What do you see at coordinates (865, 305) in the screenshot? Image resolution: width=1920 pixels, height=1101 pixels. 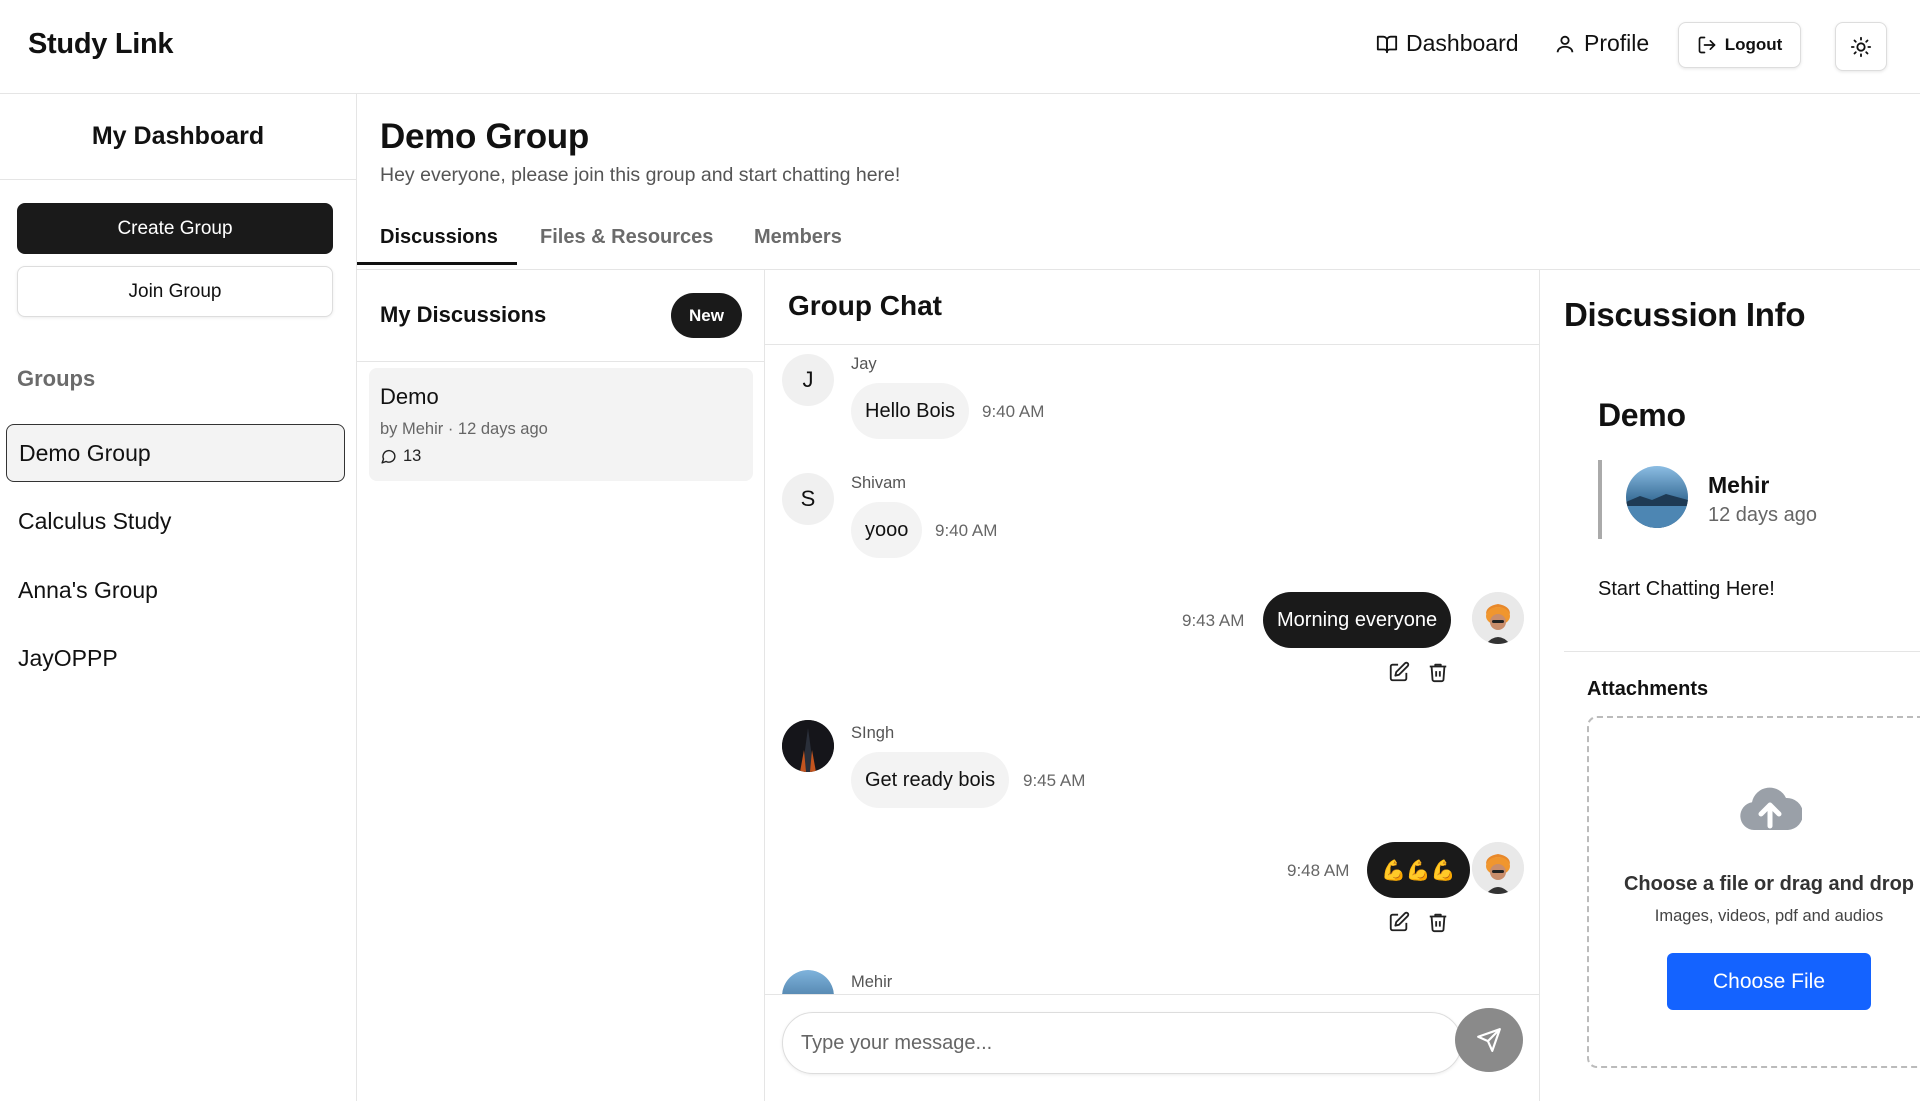 I see `chat-title: Group Chat` at bounding box center [865, 305].